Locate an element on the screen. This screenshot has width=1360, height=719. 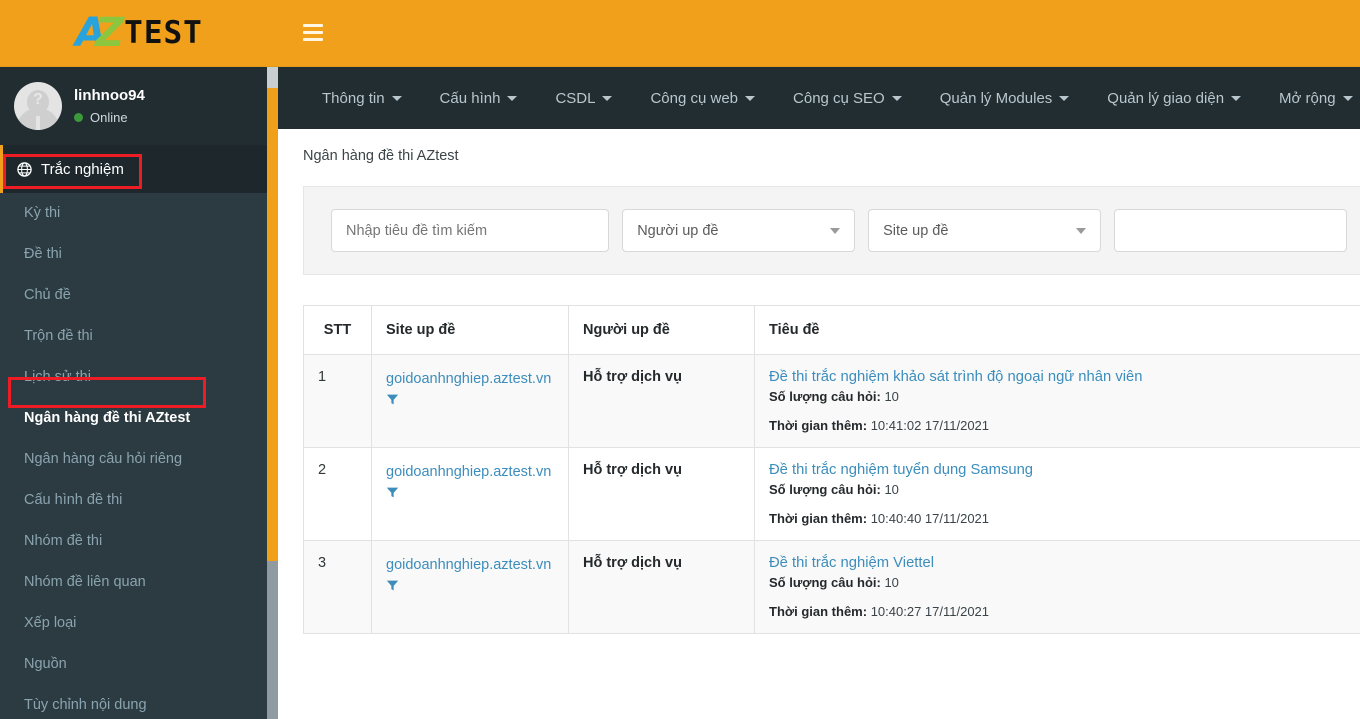
search-input is located at coordinates (470, 230).